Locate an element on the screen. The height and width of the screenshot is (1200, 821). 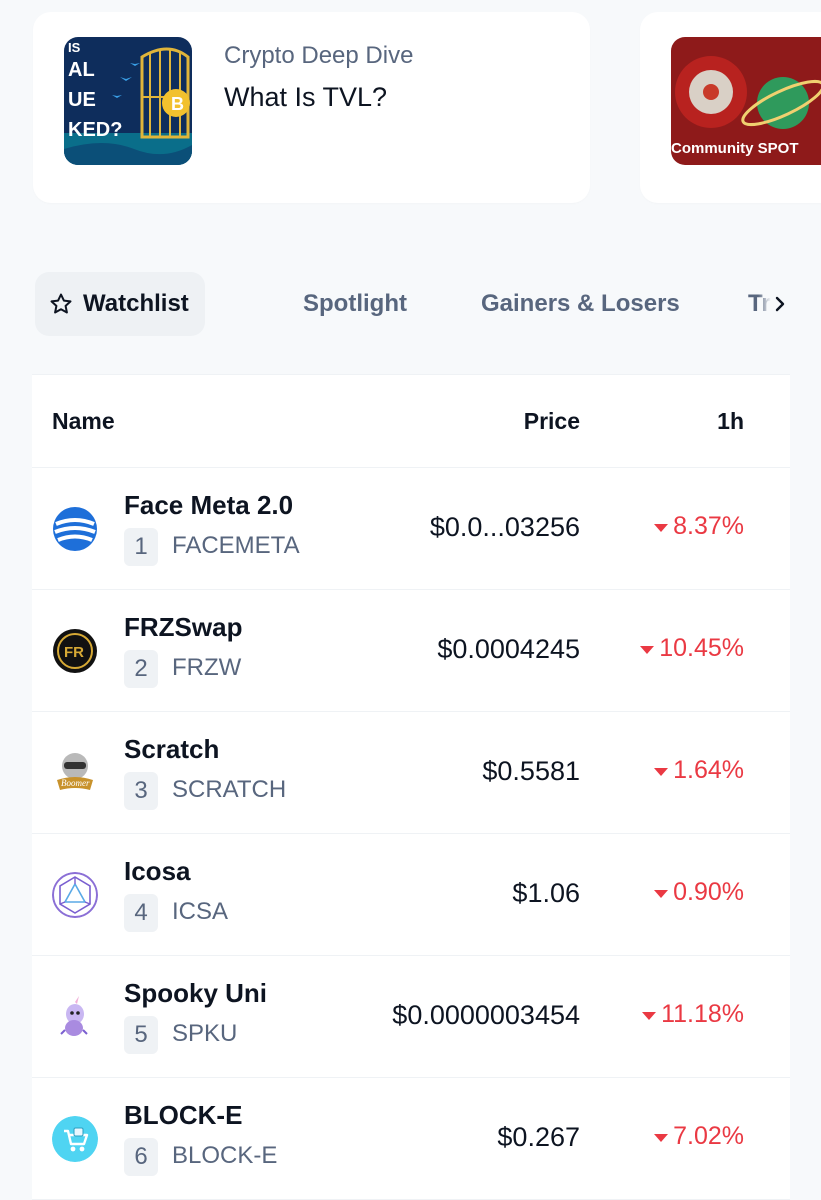
change-value: 8.37% is located at coordinates (708, 526).